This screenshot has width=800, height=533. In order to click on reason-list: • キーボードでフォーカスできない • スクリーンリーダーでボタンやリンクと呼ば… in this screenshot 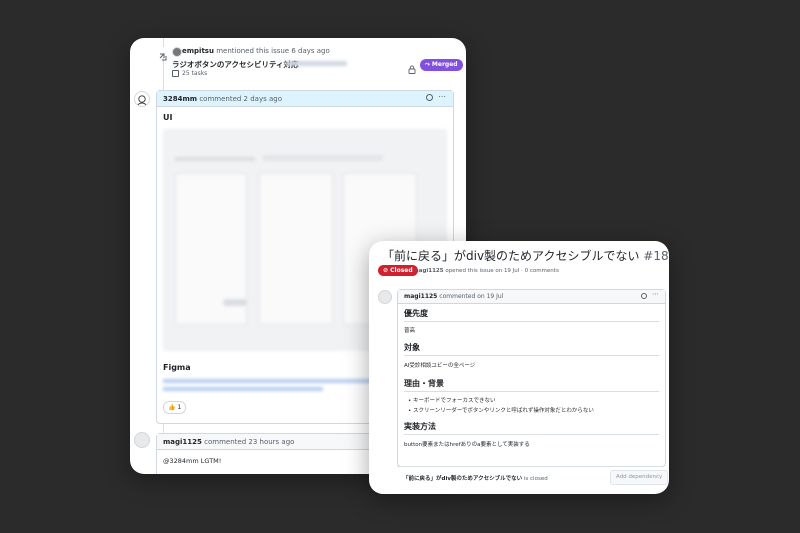, I will do `click(501, 405)`.